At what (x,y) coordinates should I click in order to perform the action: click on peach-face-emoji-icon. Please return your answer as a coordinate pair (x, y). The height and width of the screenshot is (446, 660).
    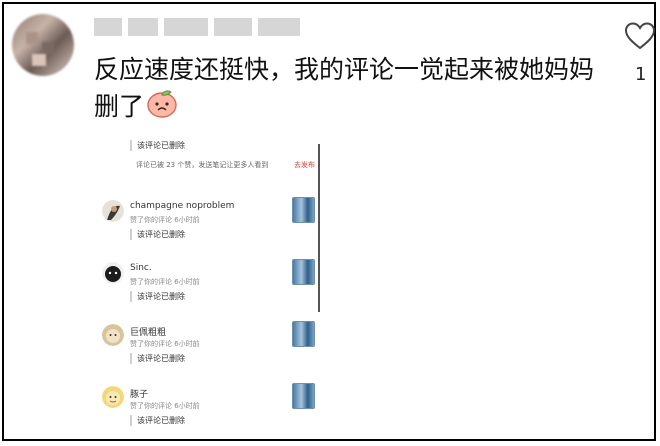
    Looking at the image, I should click on (162, 108).